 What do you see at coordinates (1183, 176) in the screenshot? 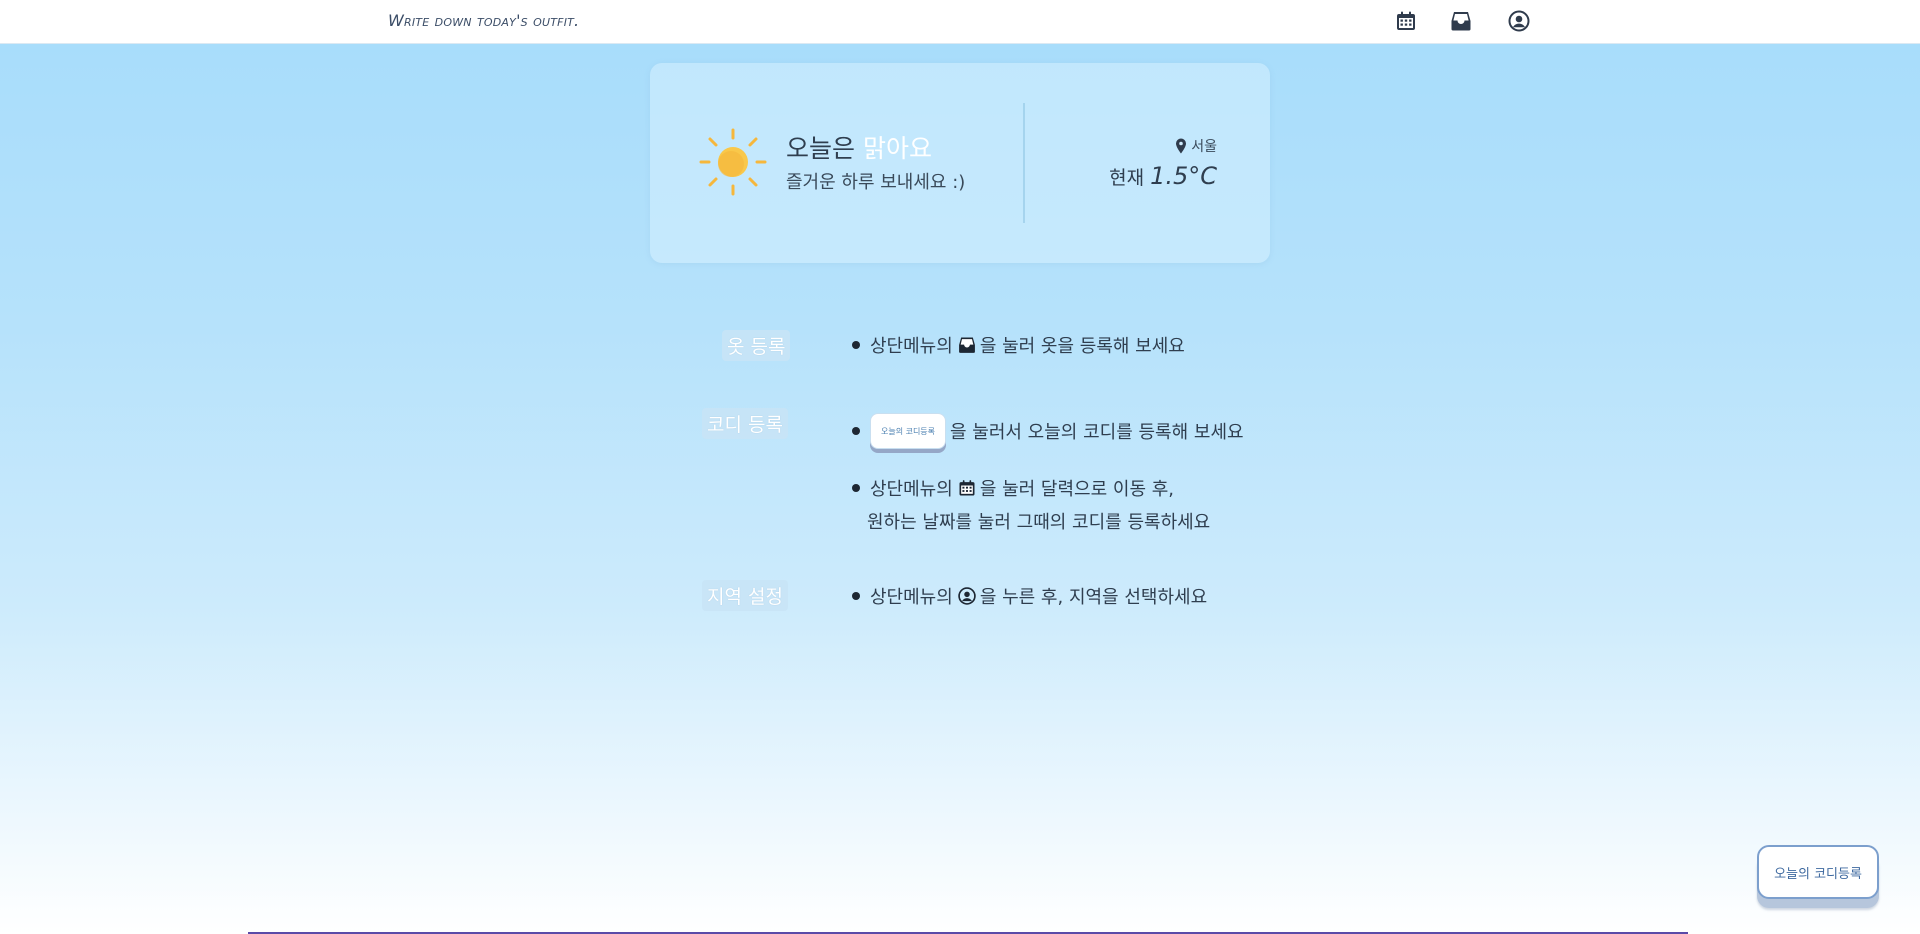
I see `temperature-value: 1.5°C` at bounding box center [1183, 176].